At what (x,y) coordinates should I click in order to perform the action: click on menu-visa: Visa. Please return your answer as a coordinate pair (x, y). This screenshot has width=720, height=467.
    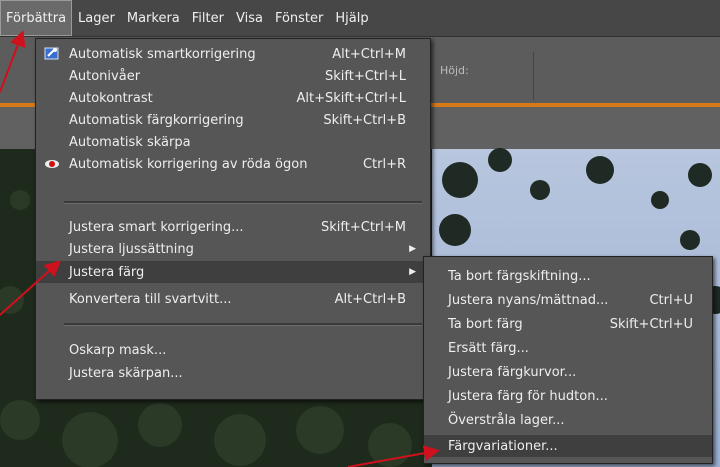
    Looking at the image, I should click on (249, 18).